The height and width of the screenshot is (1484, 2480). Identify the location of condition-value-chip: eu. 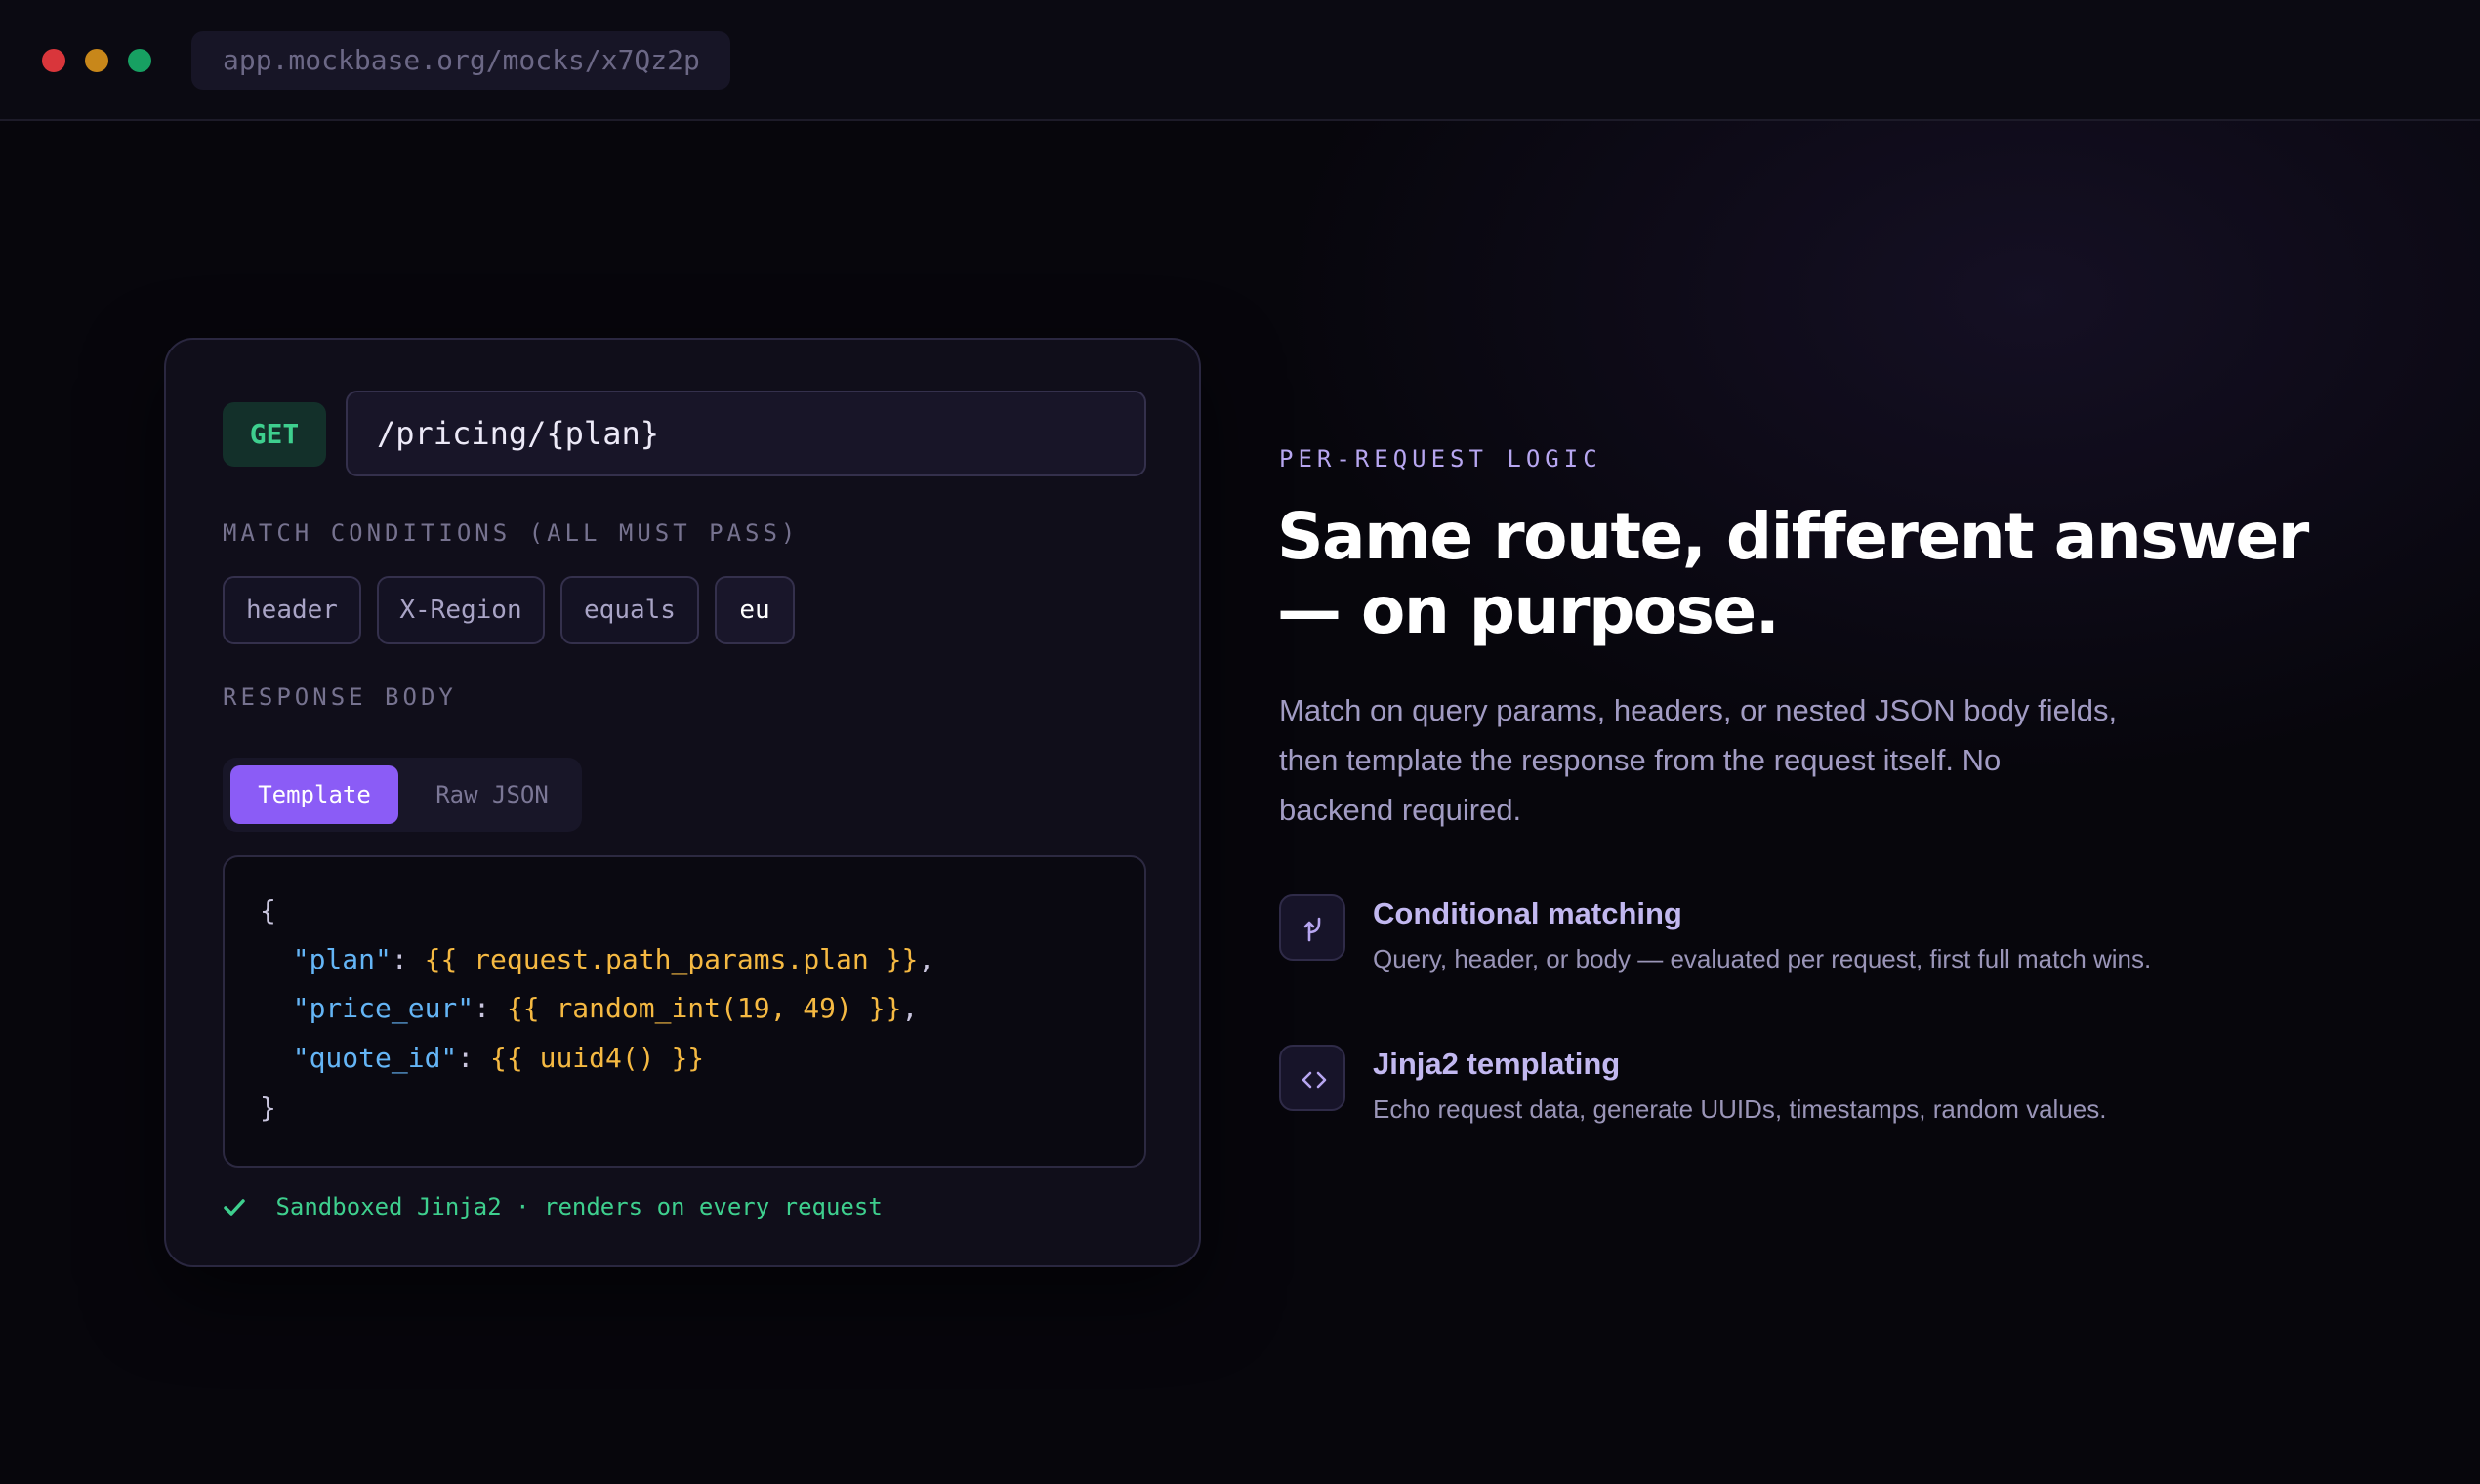
(755, 610).